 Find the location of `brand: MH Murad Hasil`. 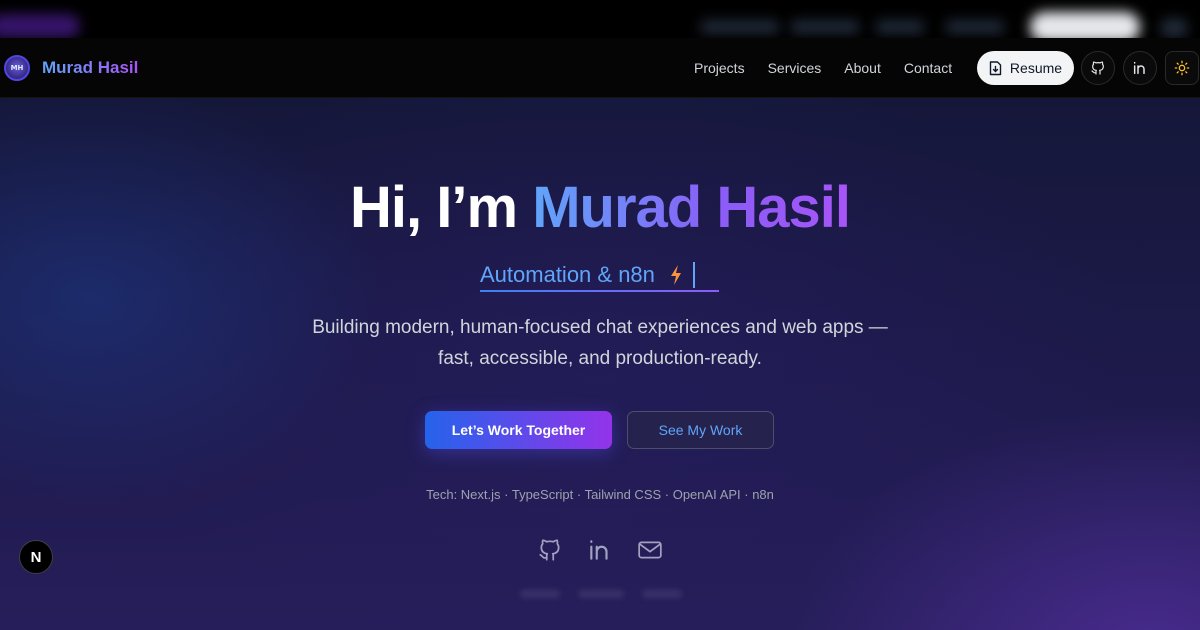

brand: MH Murad Hasil is located at coordinates (71, 67).